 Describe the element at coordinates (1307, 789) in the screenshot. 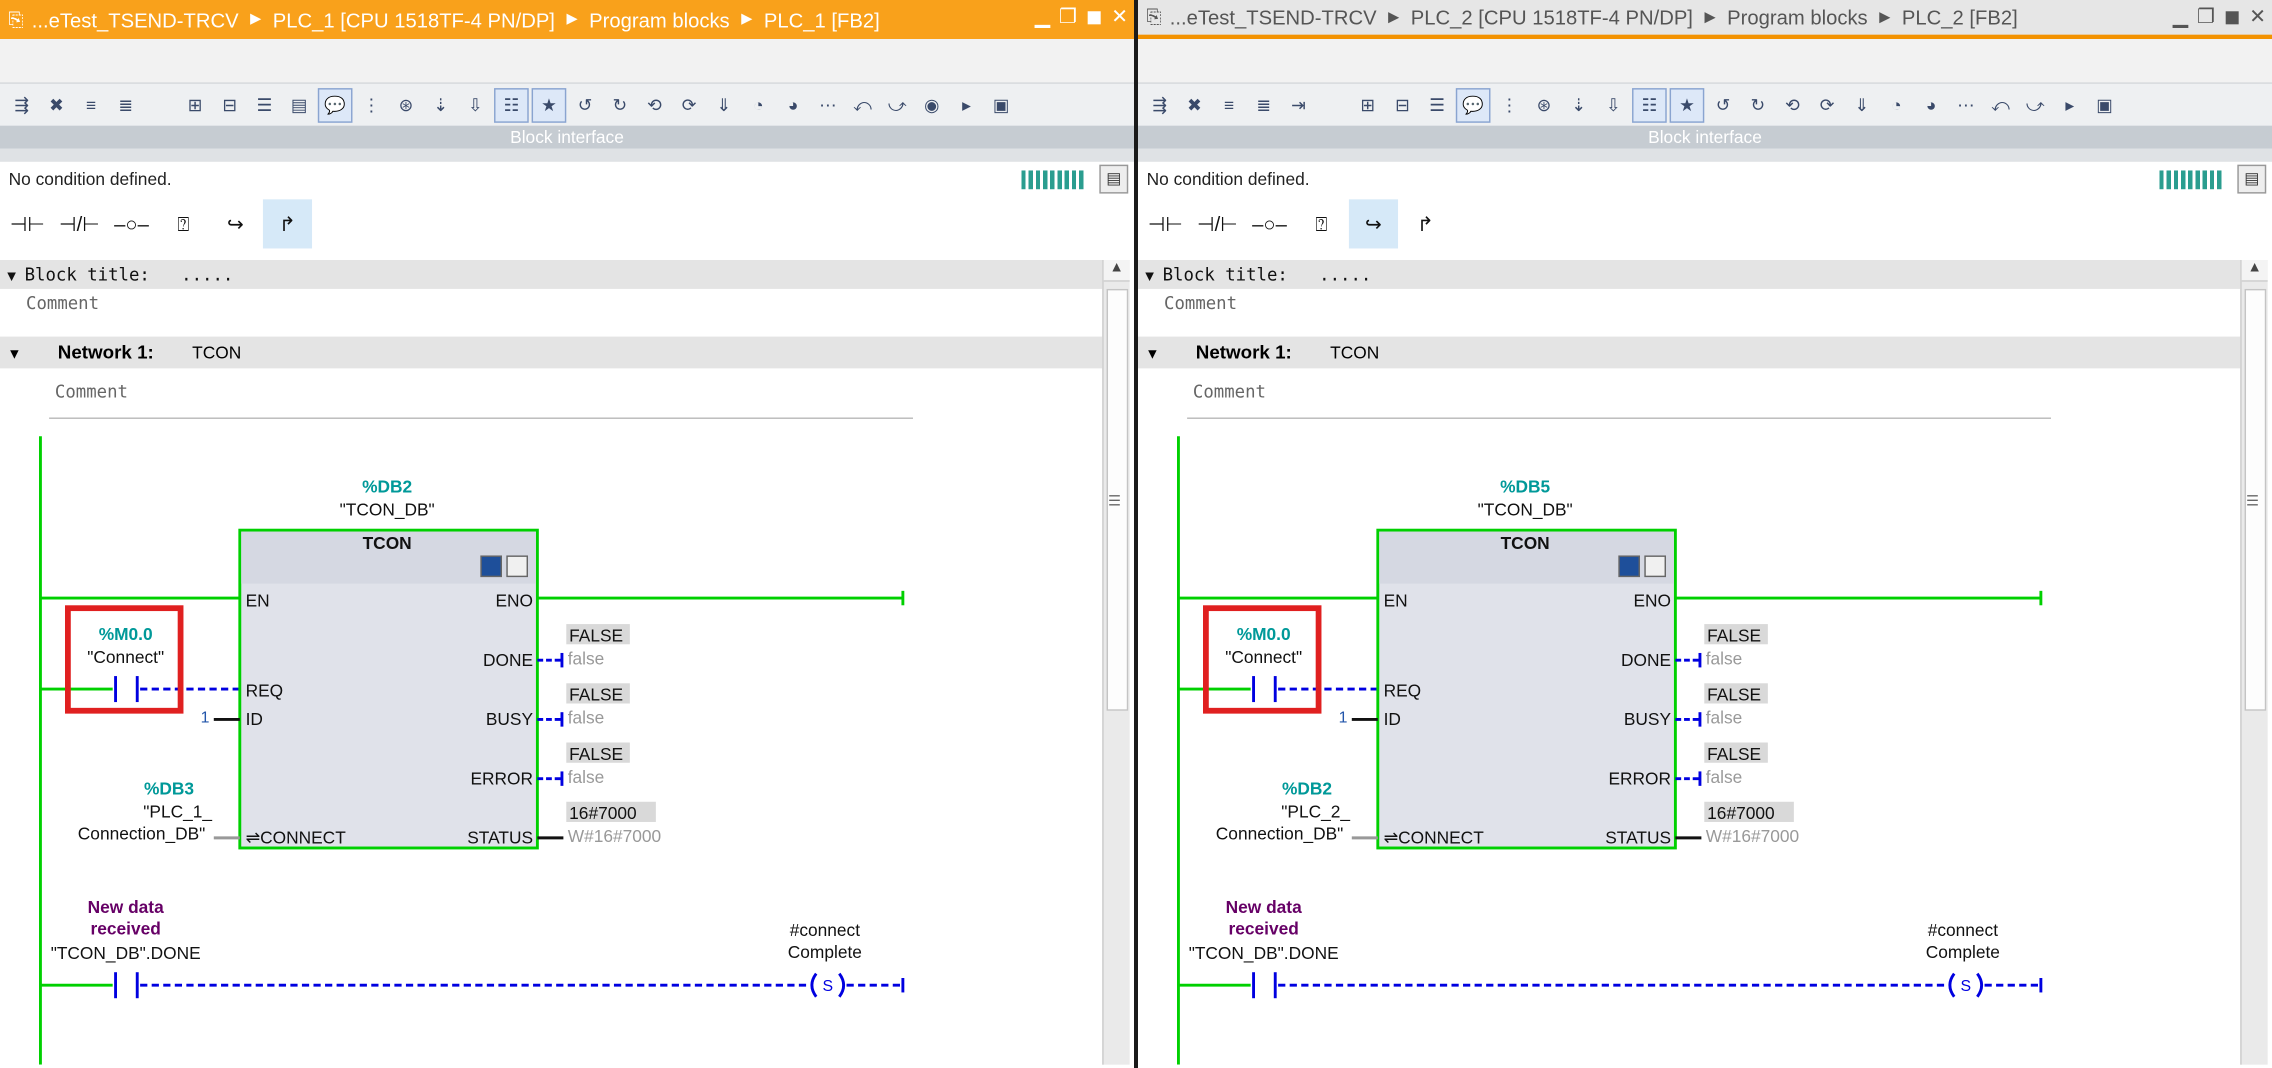

I see `connect-db-address: %DB2` at that location.